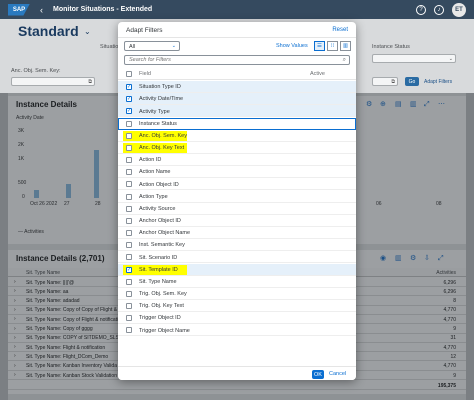 Image resolution: width=474 pixels, height=400 pixels. I want to click on field-row: ✓ Situation Type ID, so click(237, 87).